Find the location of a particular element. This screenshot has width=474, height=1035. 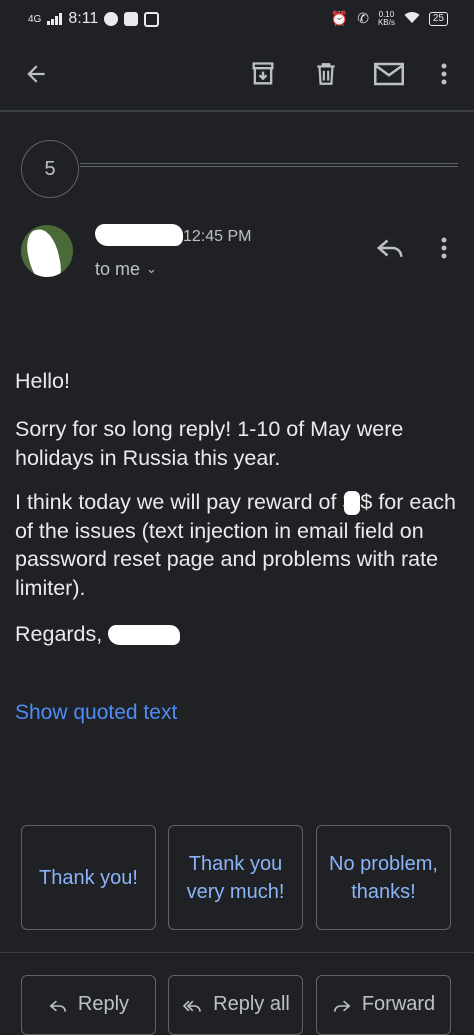

more-vert-icon is located at coordinates (444, 74).